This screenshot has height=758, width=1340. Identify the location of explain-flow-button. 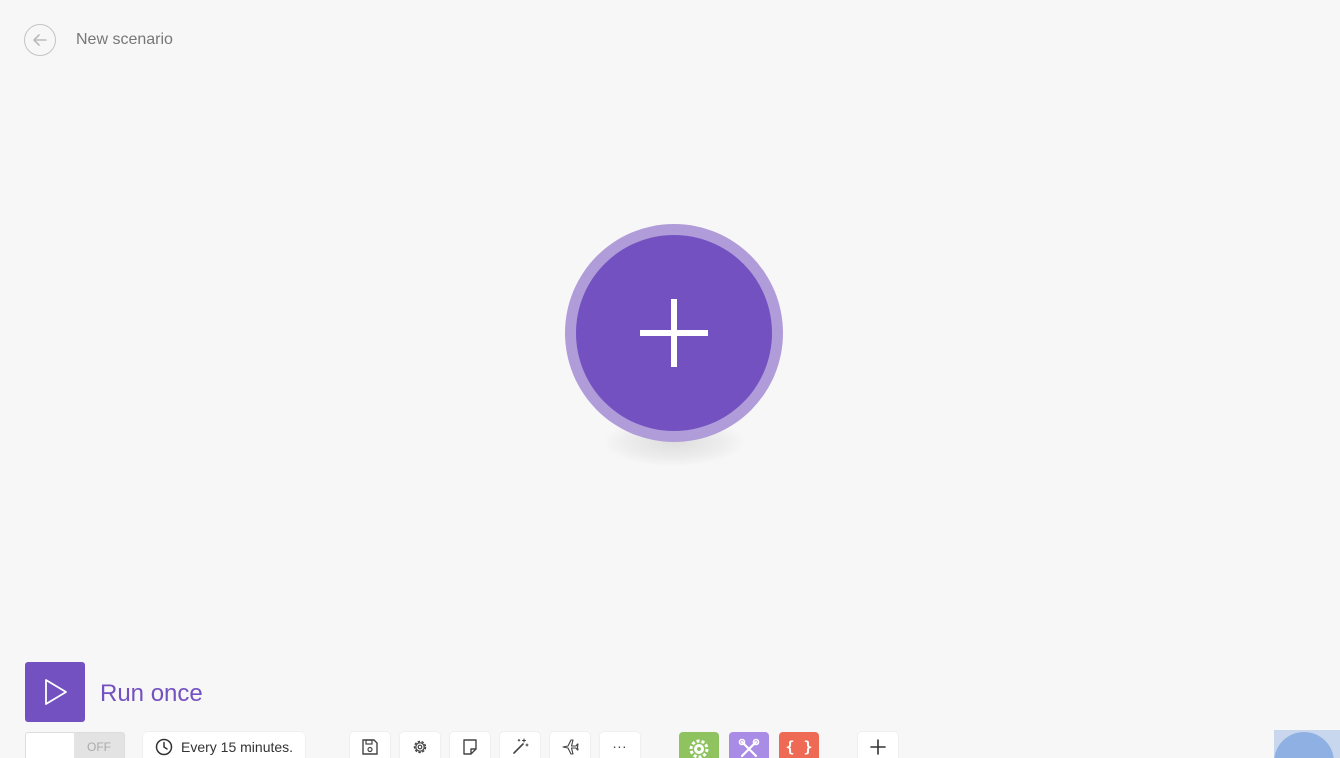
(570, 745).